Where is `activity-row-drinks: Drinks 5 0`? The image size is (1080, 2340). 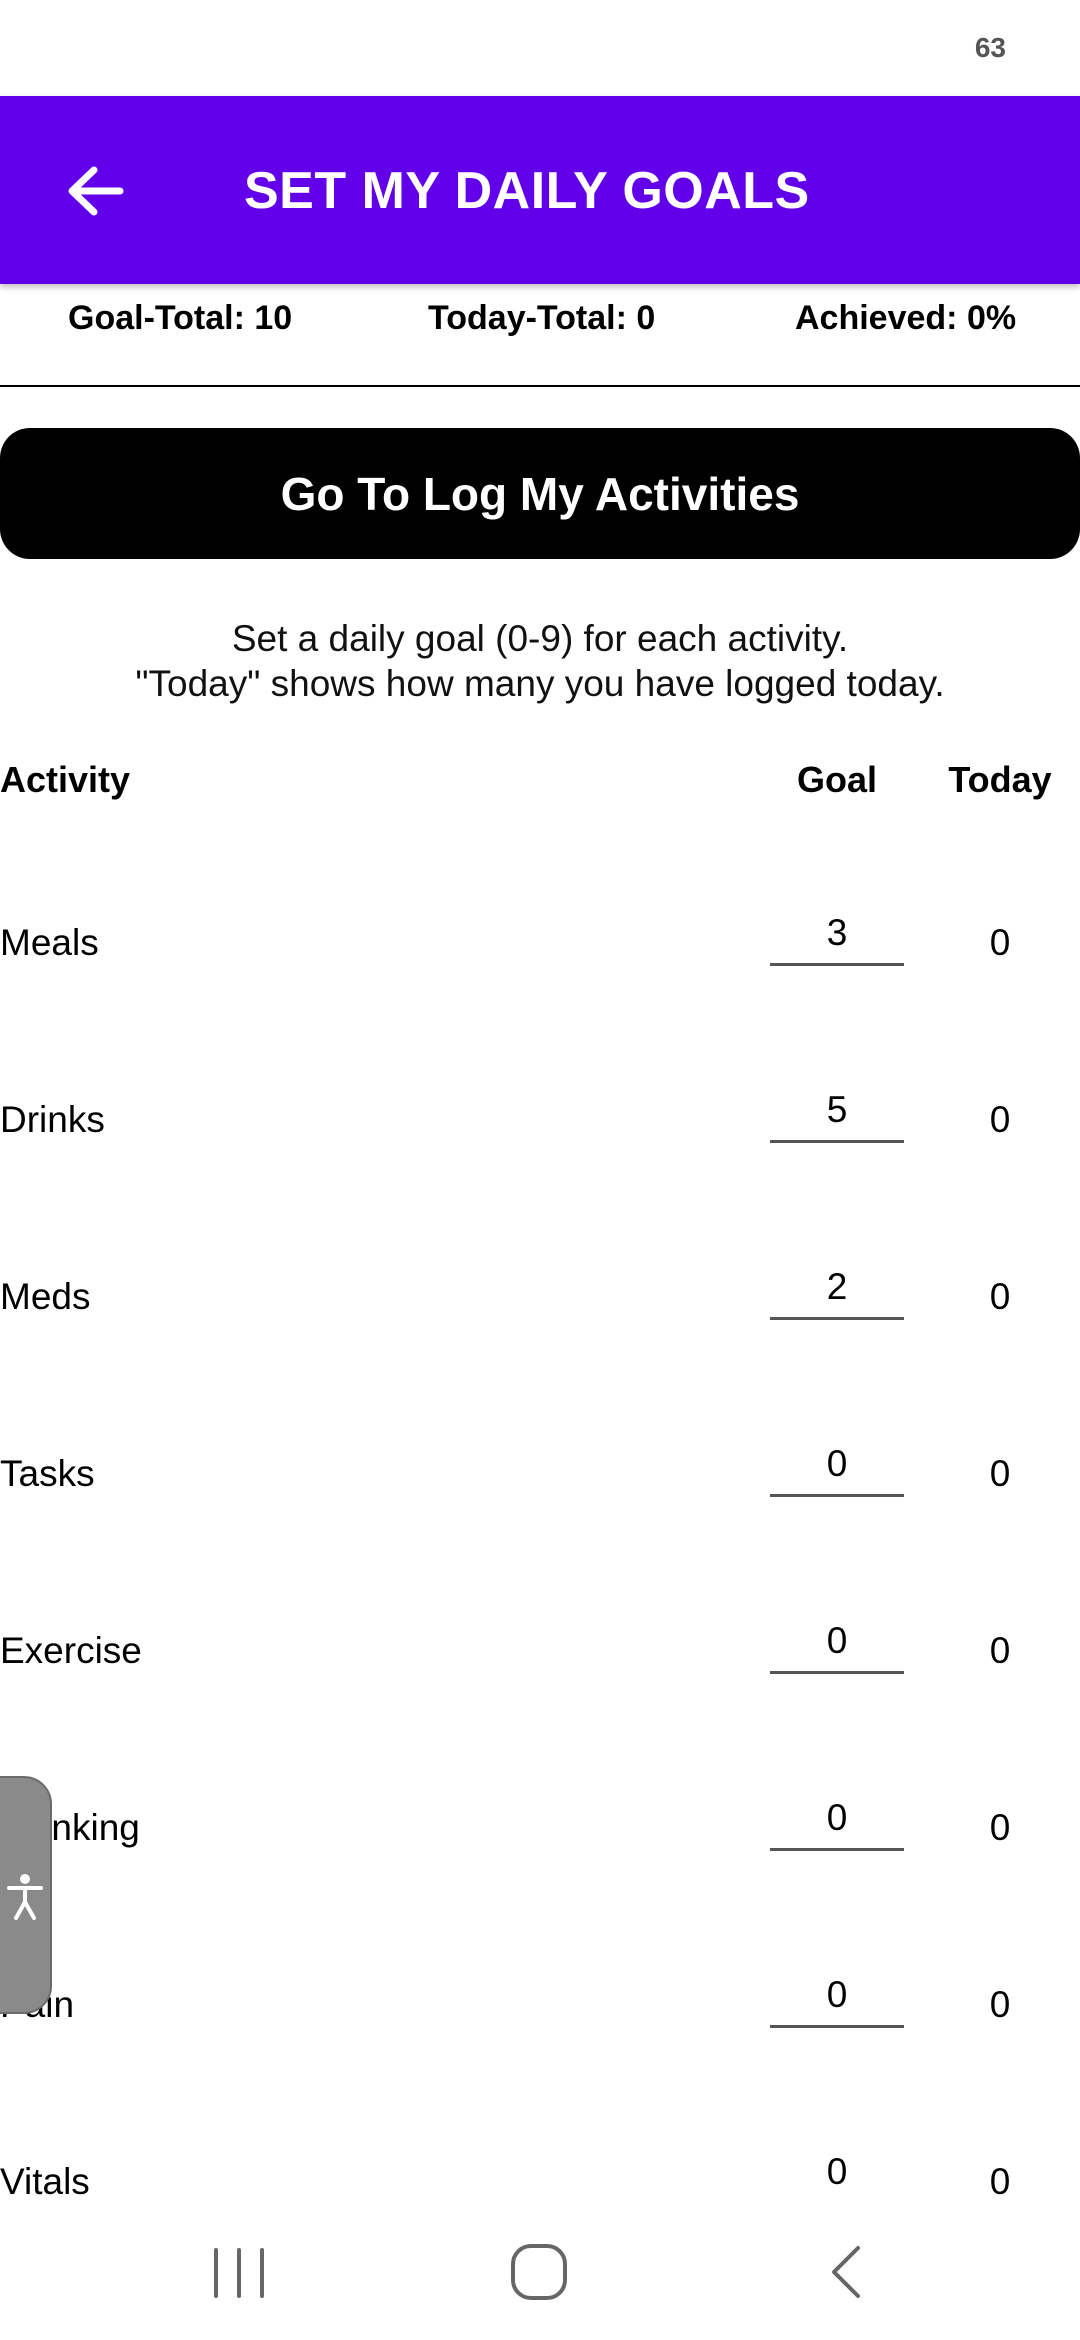 activity-row-drinks: Drinks 5 0 is located at coordinates (540, 1121).